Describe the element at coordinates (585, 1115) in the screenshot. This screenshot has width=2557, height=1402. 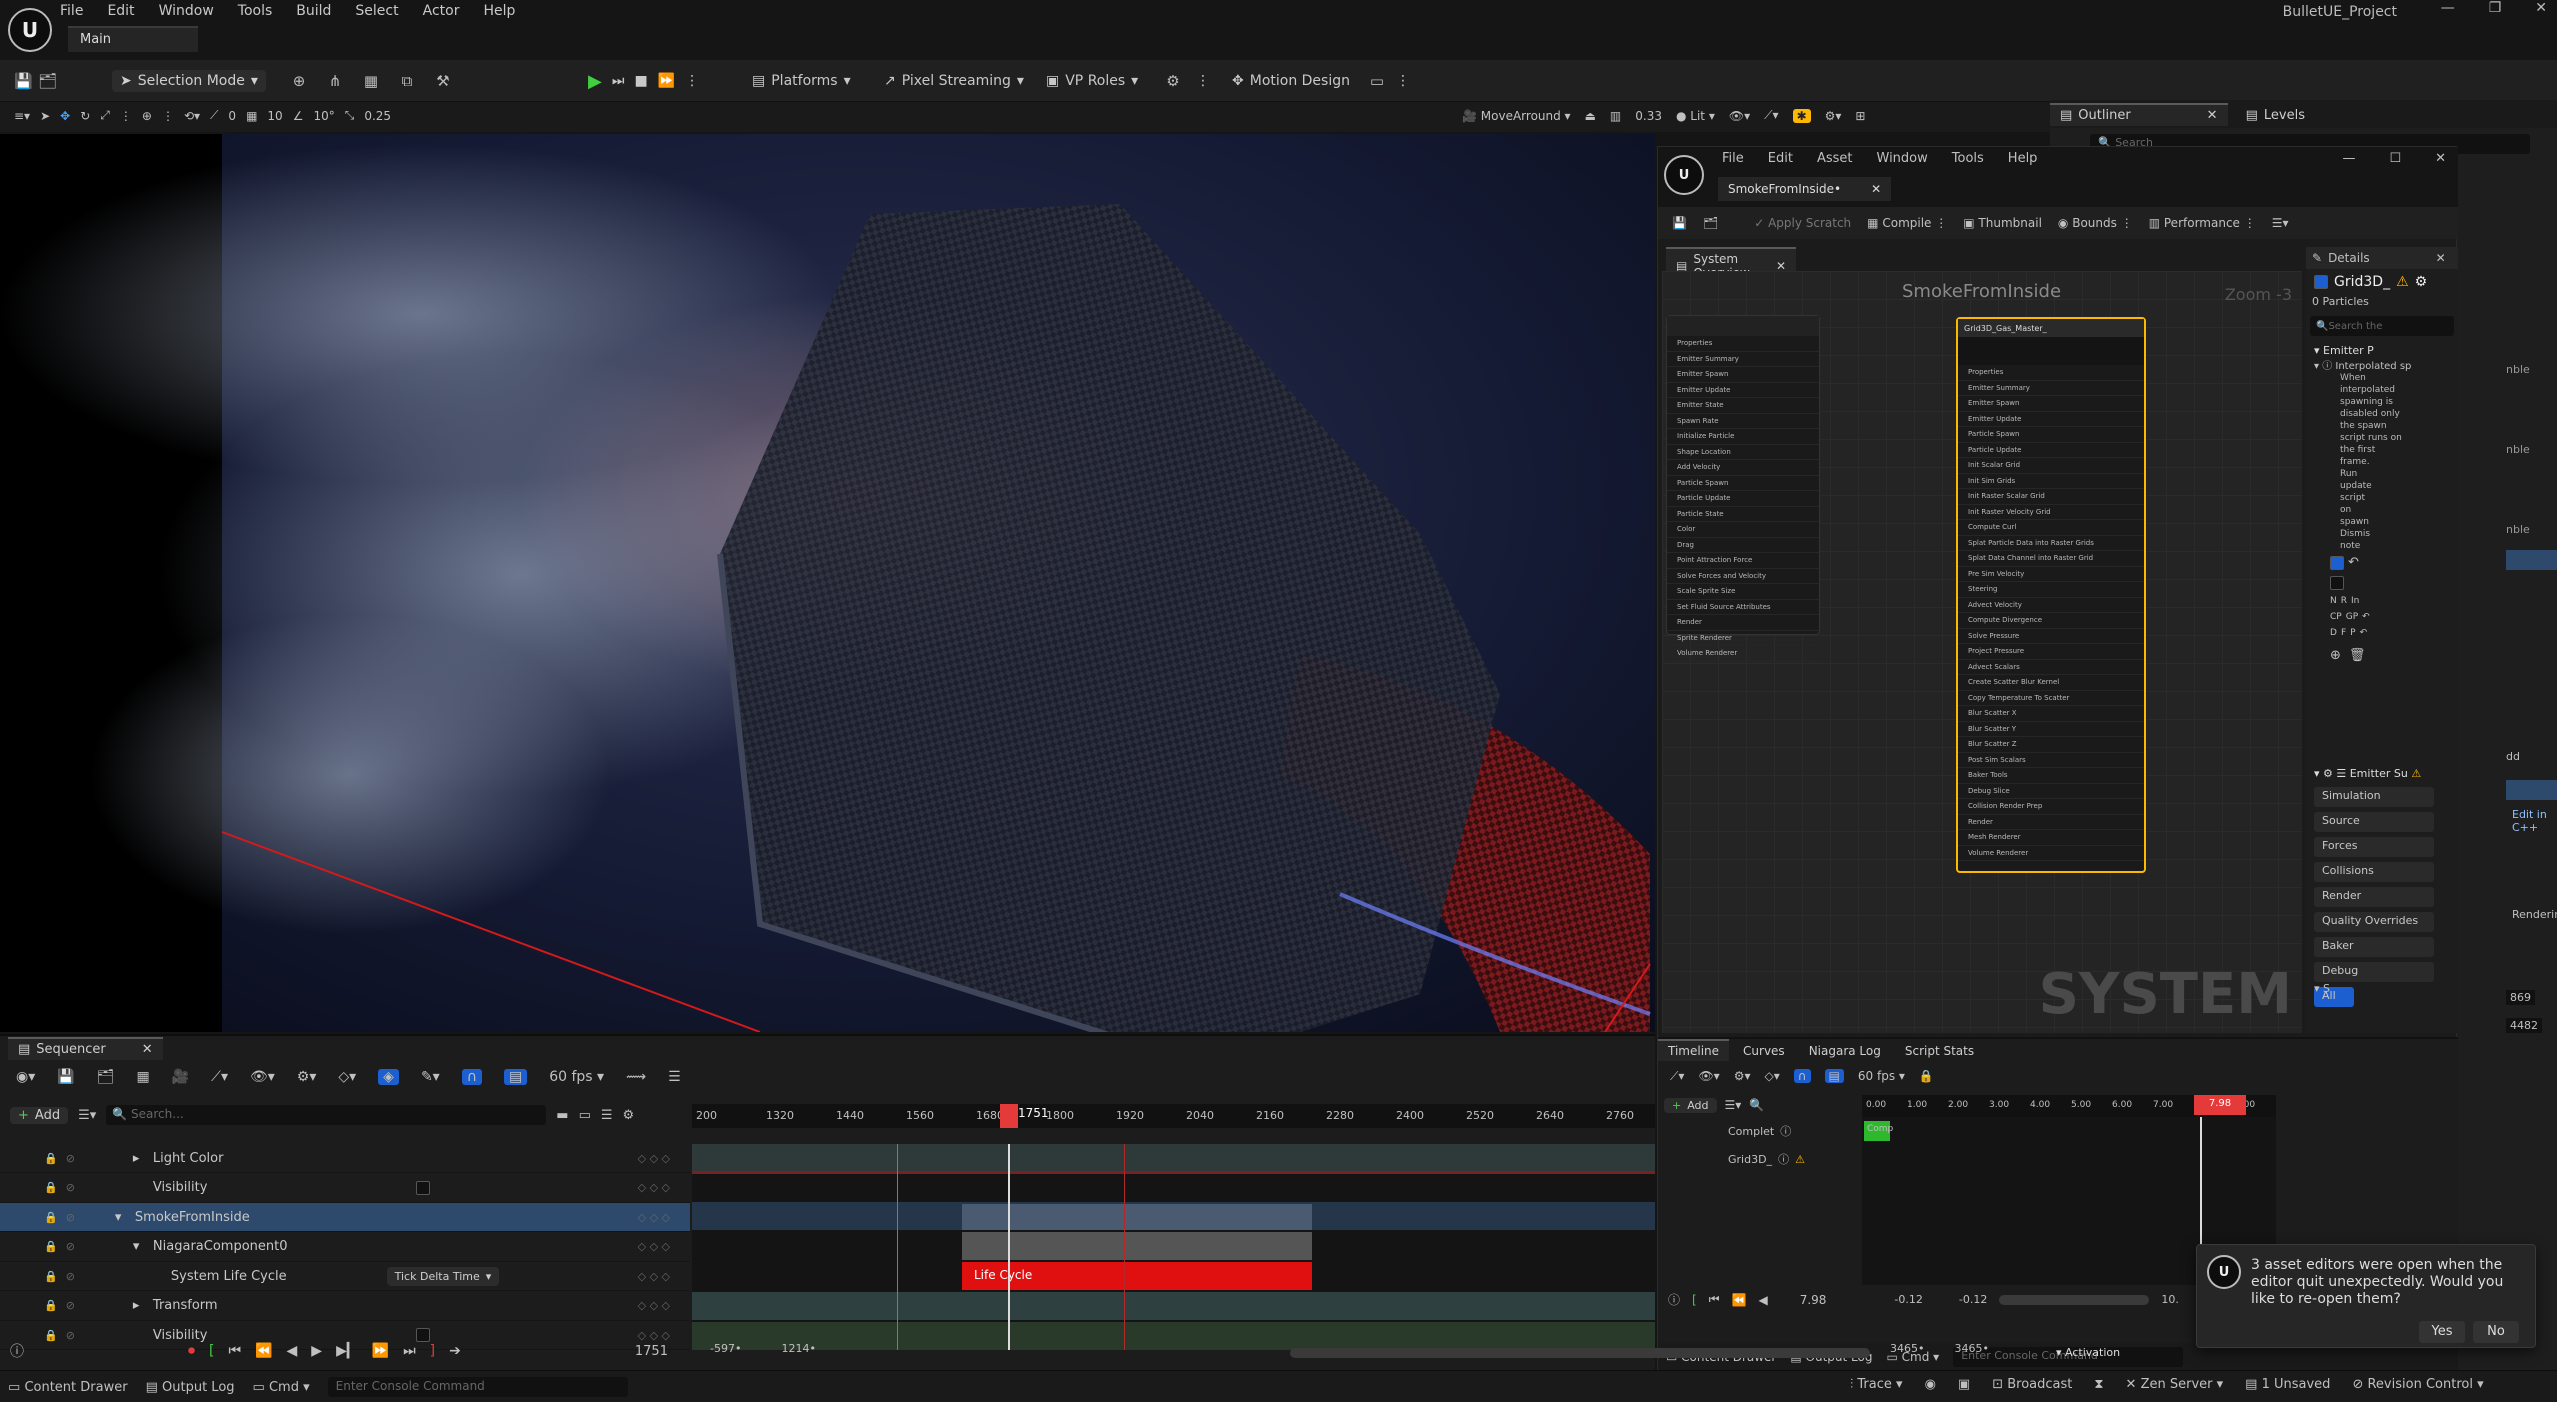
I see `expand-icon: ▭` at that location.